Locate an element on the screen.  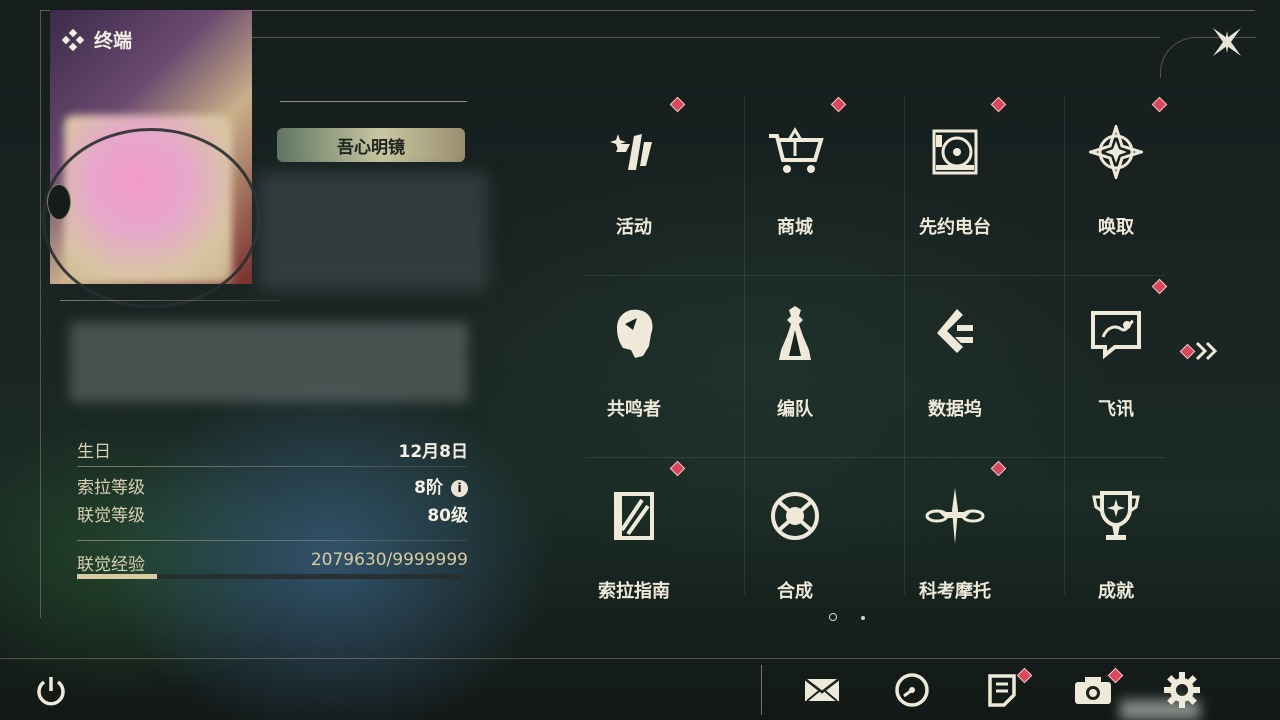
shop-cart-icon is located at coordinates (795, 152).